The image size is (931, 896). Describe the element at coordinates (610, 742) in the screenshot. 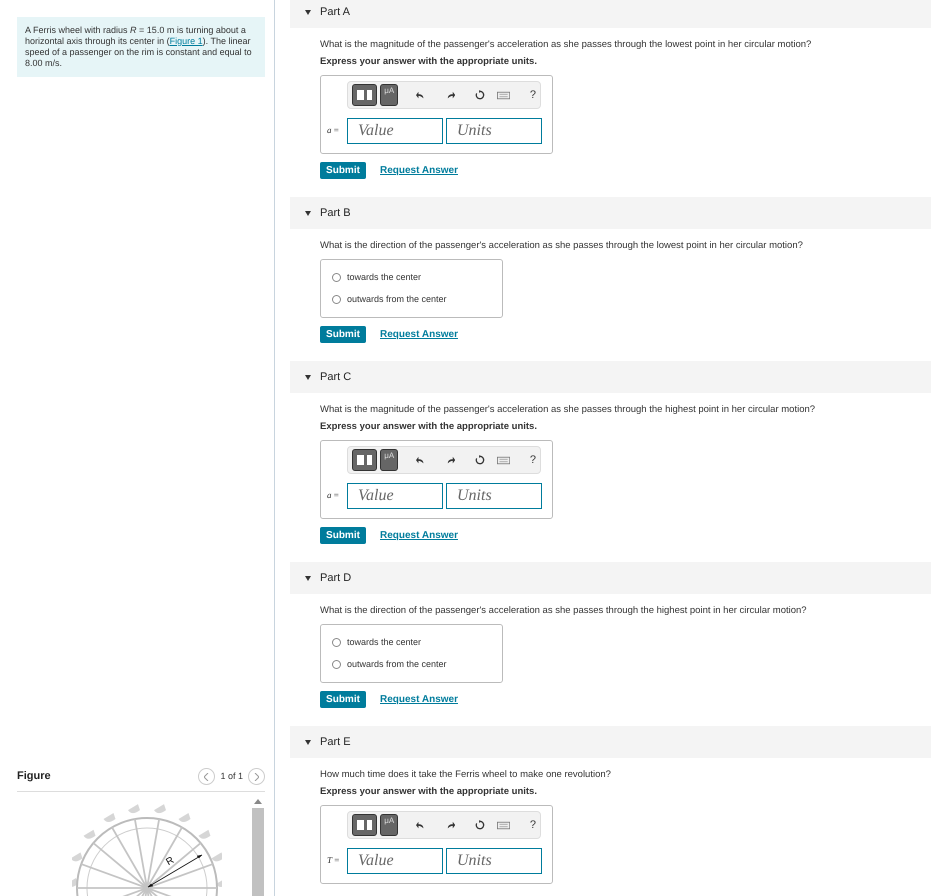

I see `part-header: Part E` at that location.